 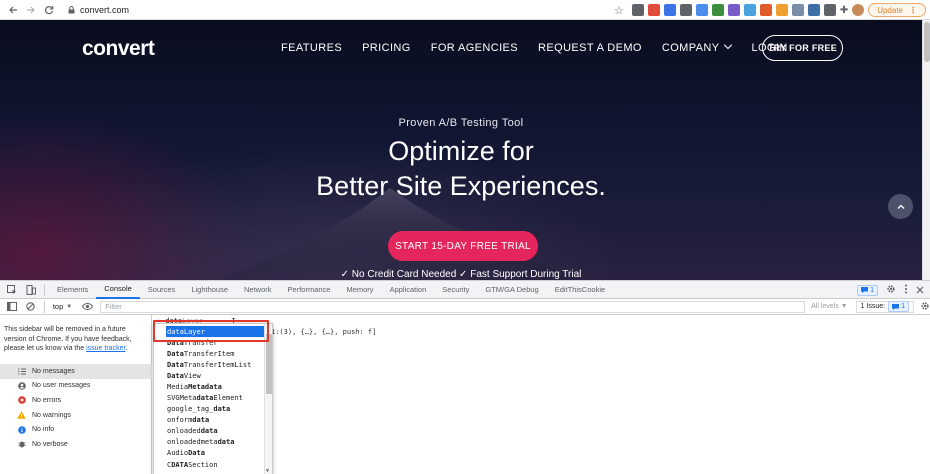 What do you see at coordinates (180, 420) in the screenshot?
I see `autocomplete-item-pre: onform` at bounding box center [180, 420].